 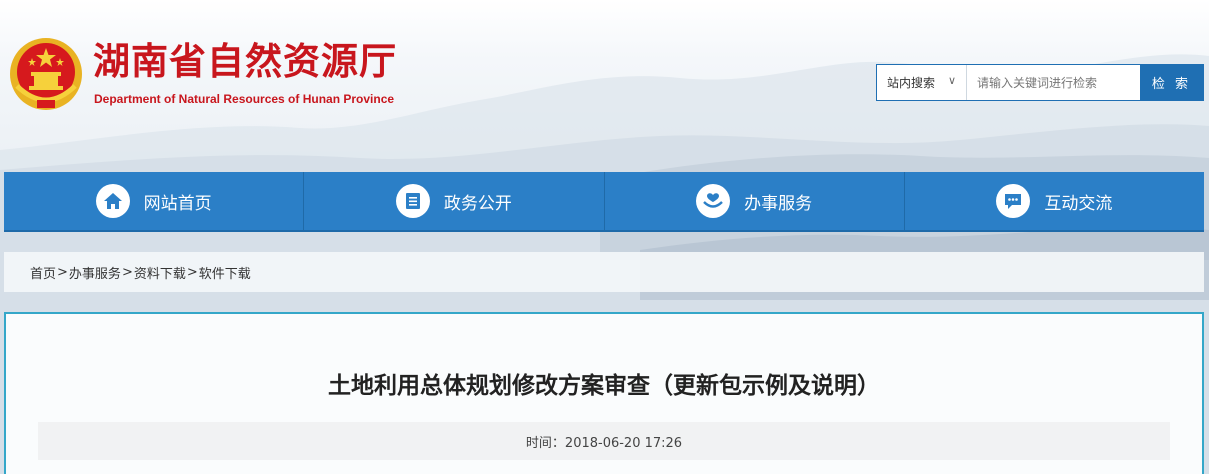 What do you see at coordinates (225, 272) in the screenshot?
I see `breadcrumb-software-downloads: 软件下载` at bounding box center [225, 272].